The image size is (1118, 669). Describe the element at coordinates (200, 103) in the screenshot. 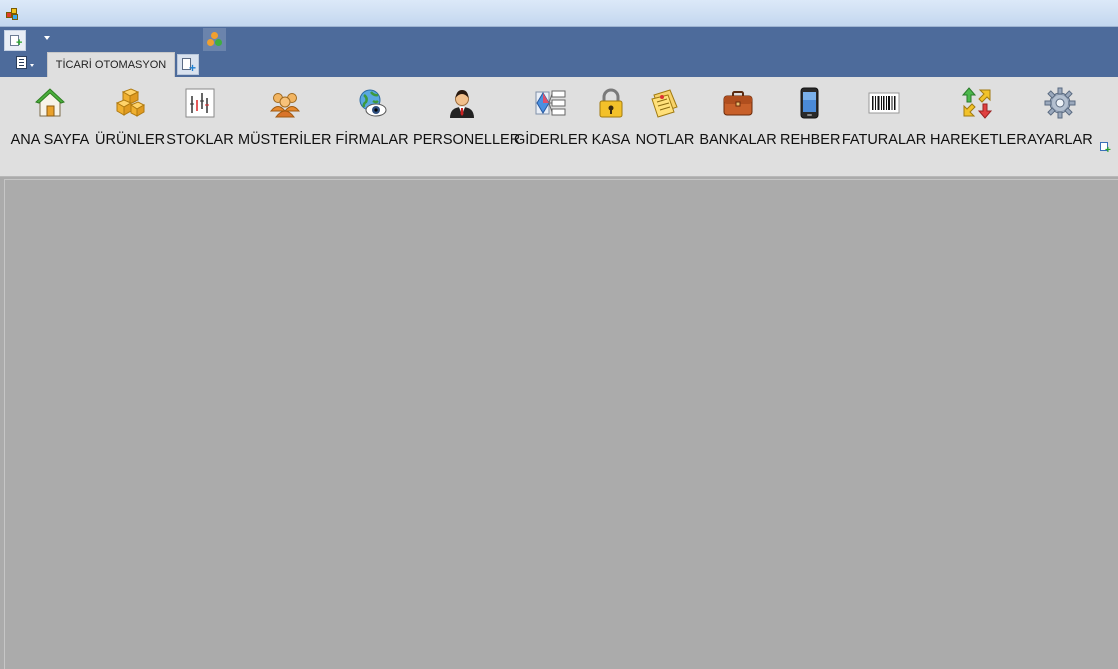

I see `chart-bars-icon` at that location.